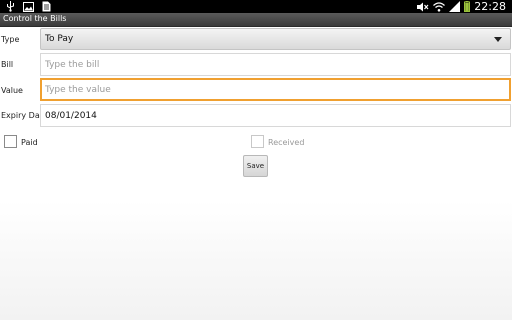  I want to click on wifi-icon, so click(439, 6).